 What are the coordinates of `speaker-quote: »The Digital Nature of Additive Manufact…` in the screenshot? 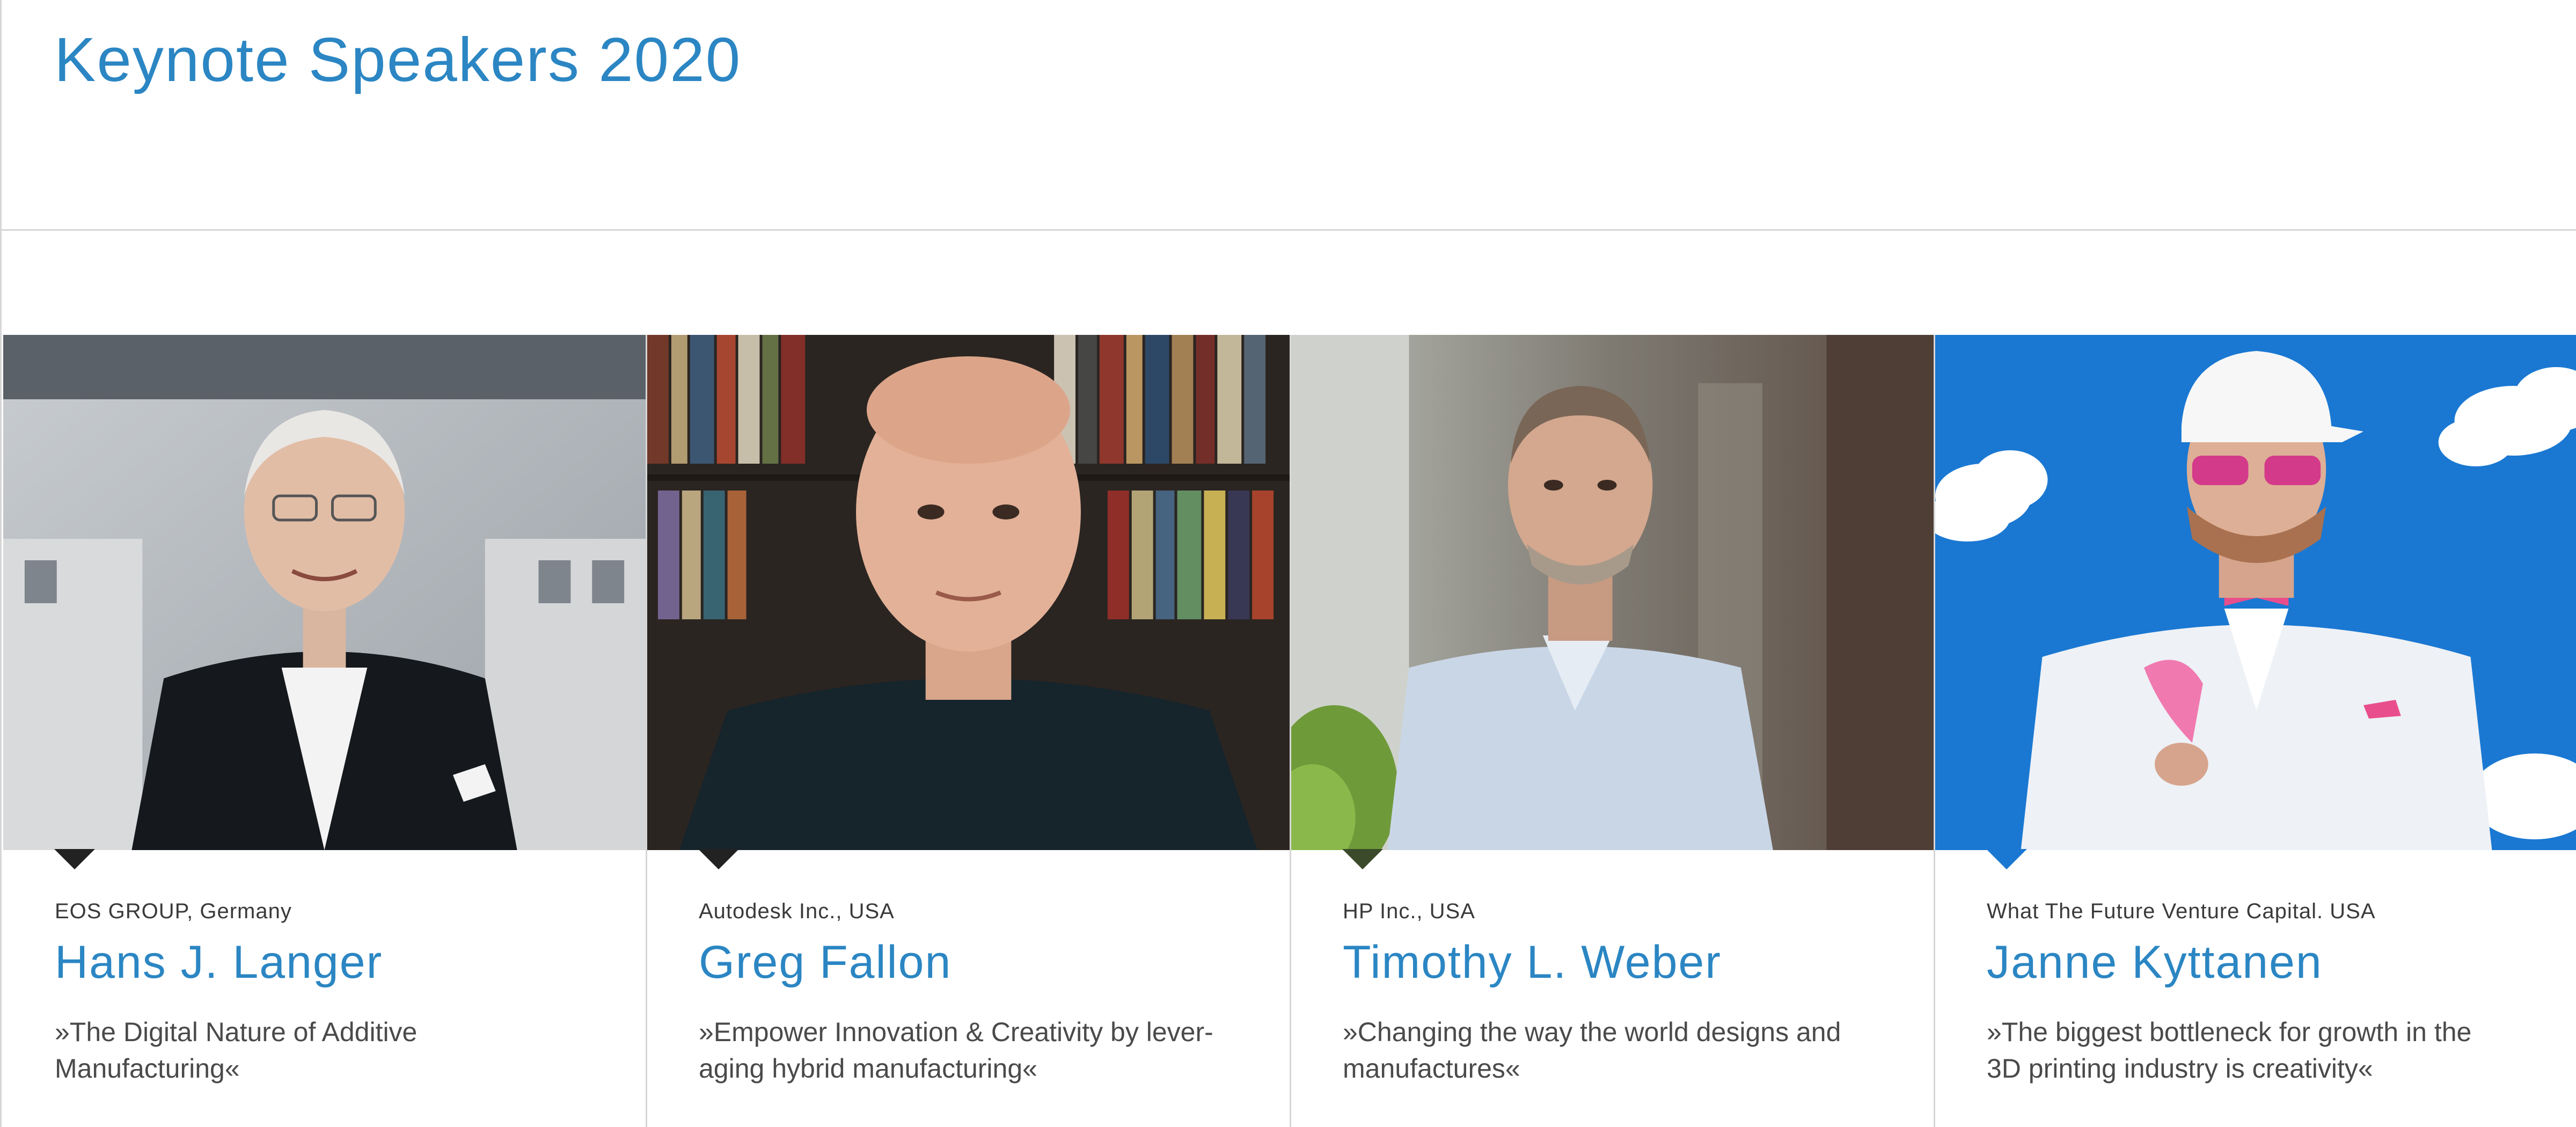 It's located at (328, 1050).